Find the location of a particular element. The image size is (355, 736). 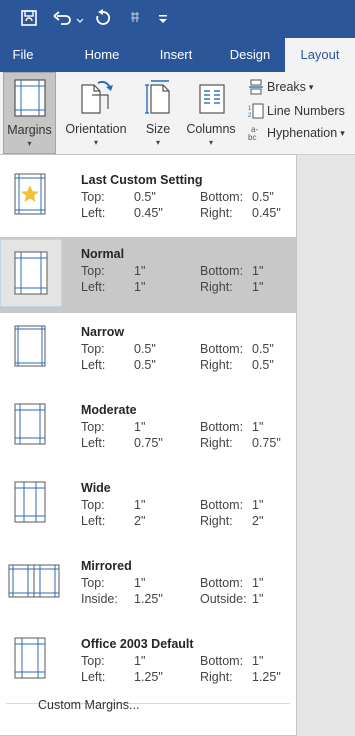

save-icon is located at coordinates (29, 18).